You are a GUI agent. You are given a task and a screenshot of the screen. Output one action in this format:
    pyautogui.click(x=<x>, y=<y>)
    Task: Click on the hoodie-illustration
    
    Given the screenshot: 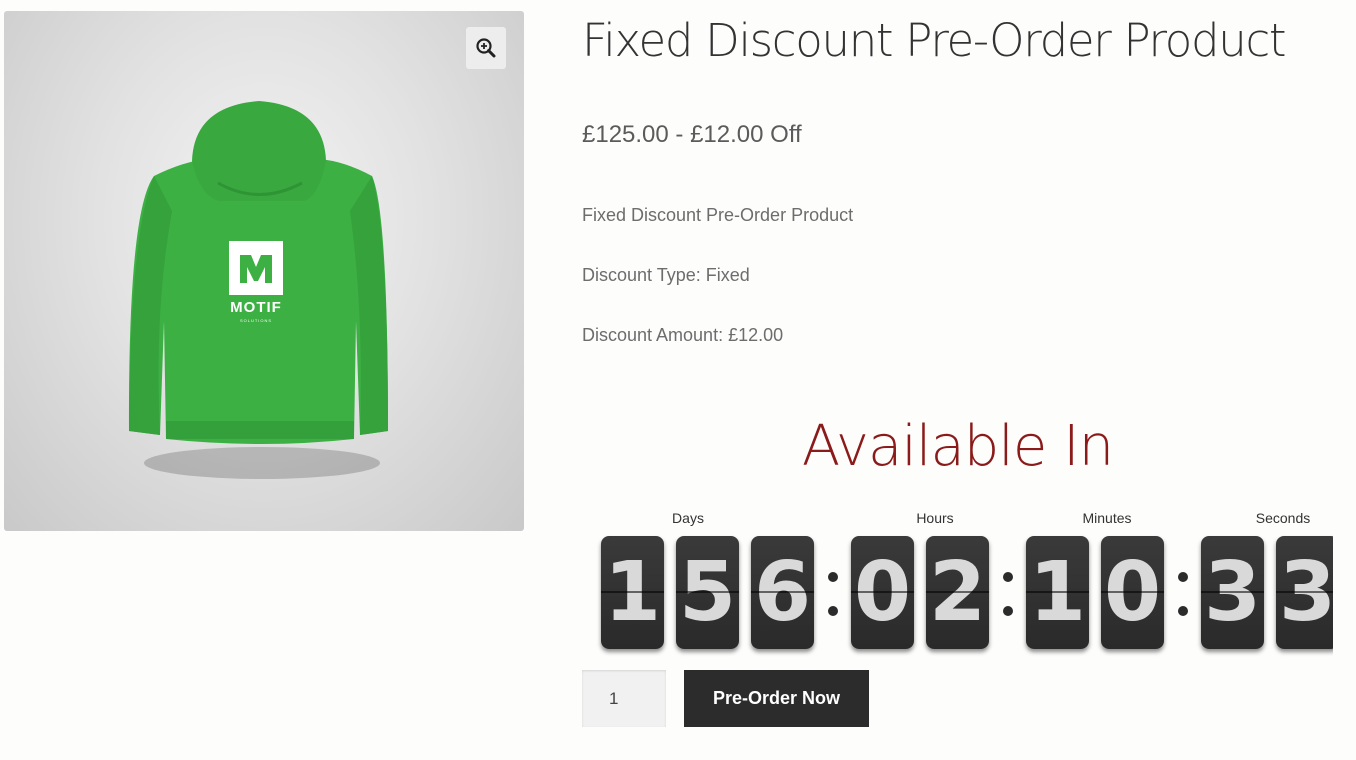 What is the action you would take?
    pyautogui.click(x=258, y=290)
    